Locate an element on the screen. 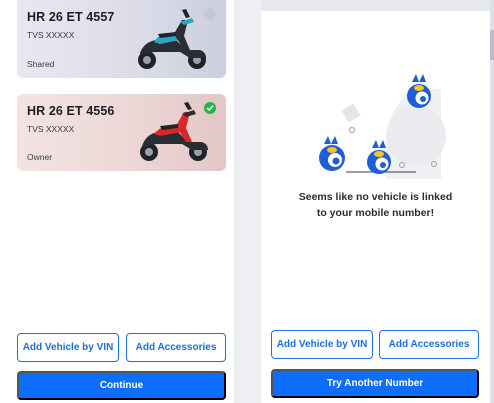 This screenshot has width=494, height=403. empty-message-line: to your mobile number! is located at coordinates (375, 213).